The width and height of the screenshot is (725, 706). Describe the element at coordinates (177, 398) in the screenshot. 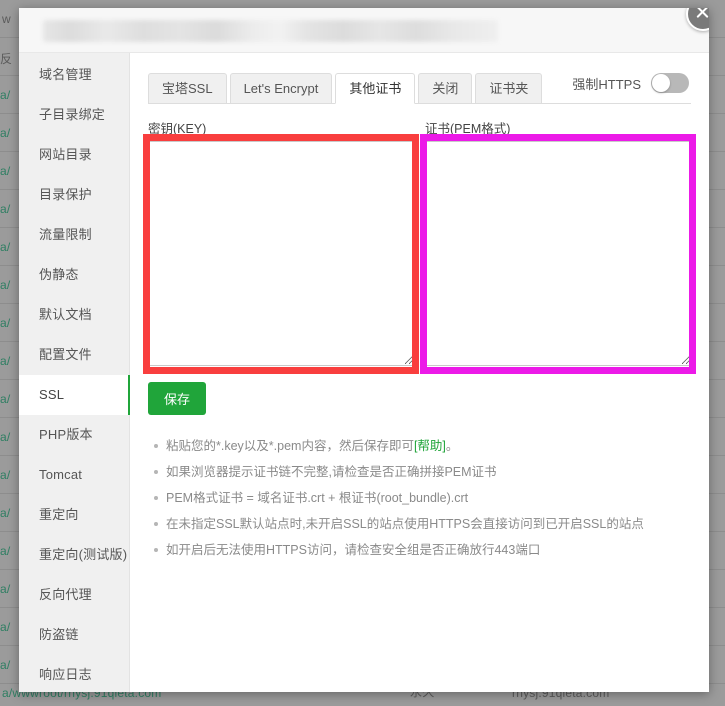

I see `save-button: 保存` at that location.